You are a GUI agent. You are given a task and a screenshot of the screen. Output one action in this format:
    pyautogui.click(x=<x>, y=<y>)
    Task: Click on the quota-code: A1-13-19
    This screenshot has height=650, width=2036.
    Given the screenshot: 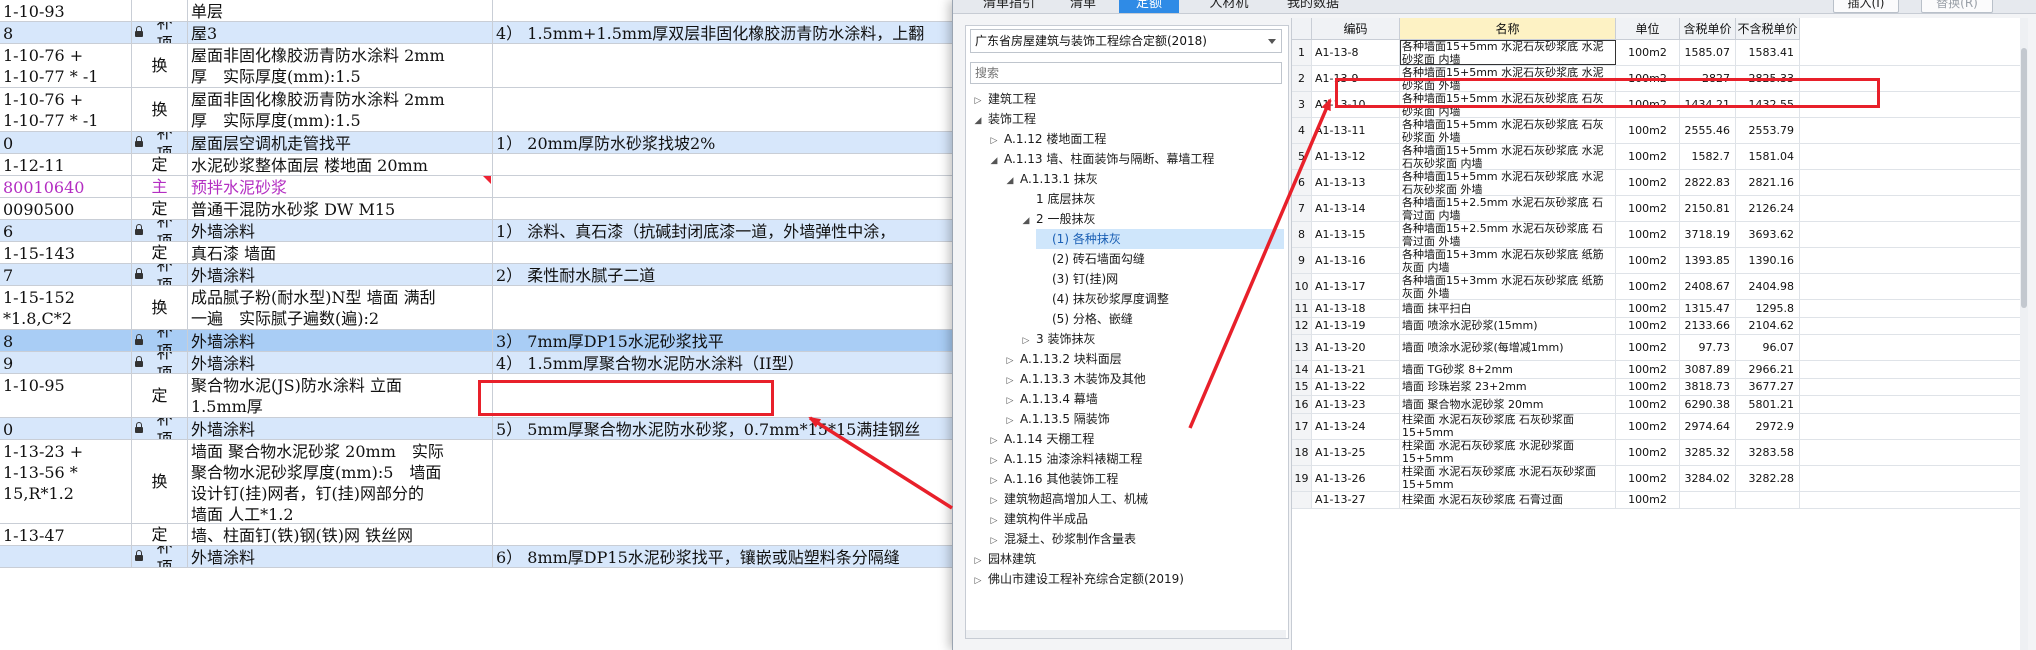 What is the action you would take?
    pyautogui.click(x=1356, y=325)
    